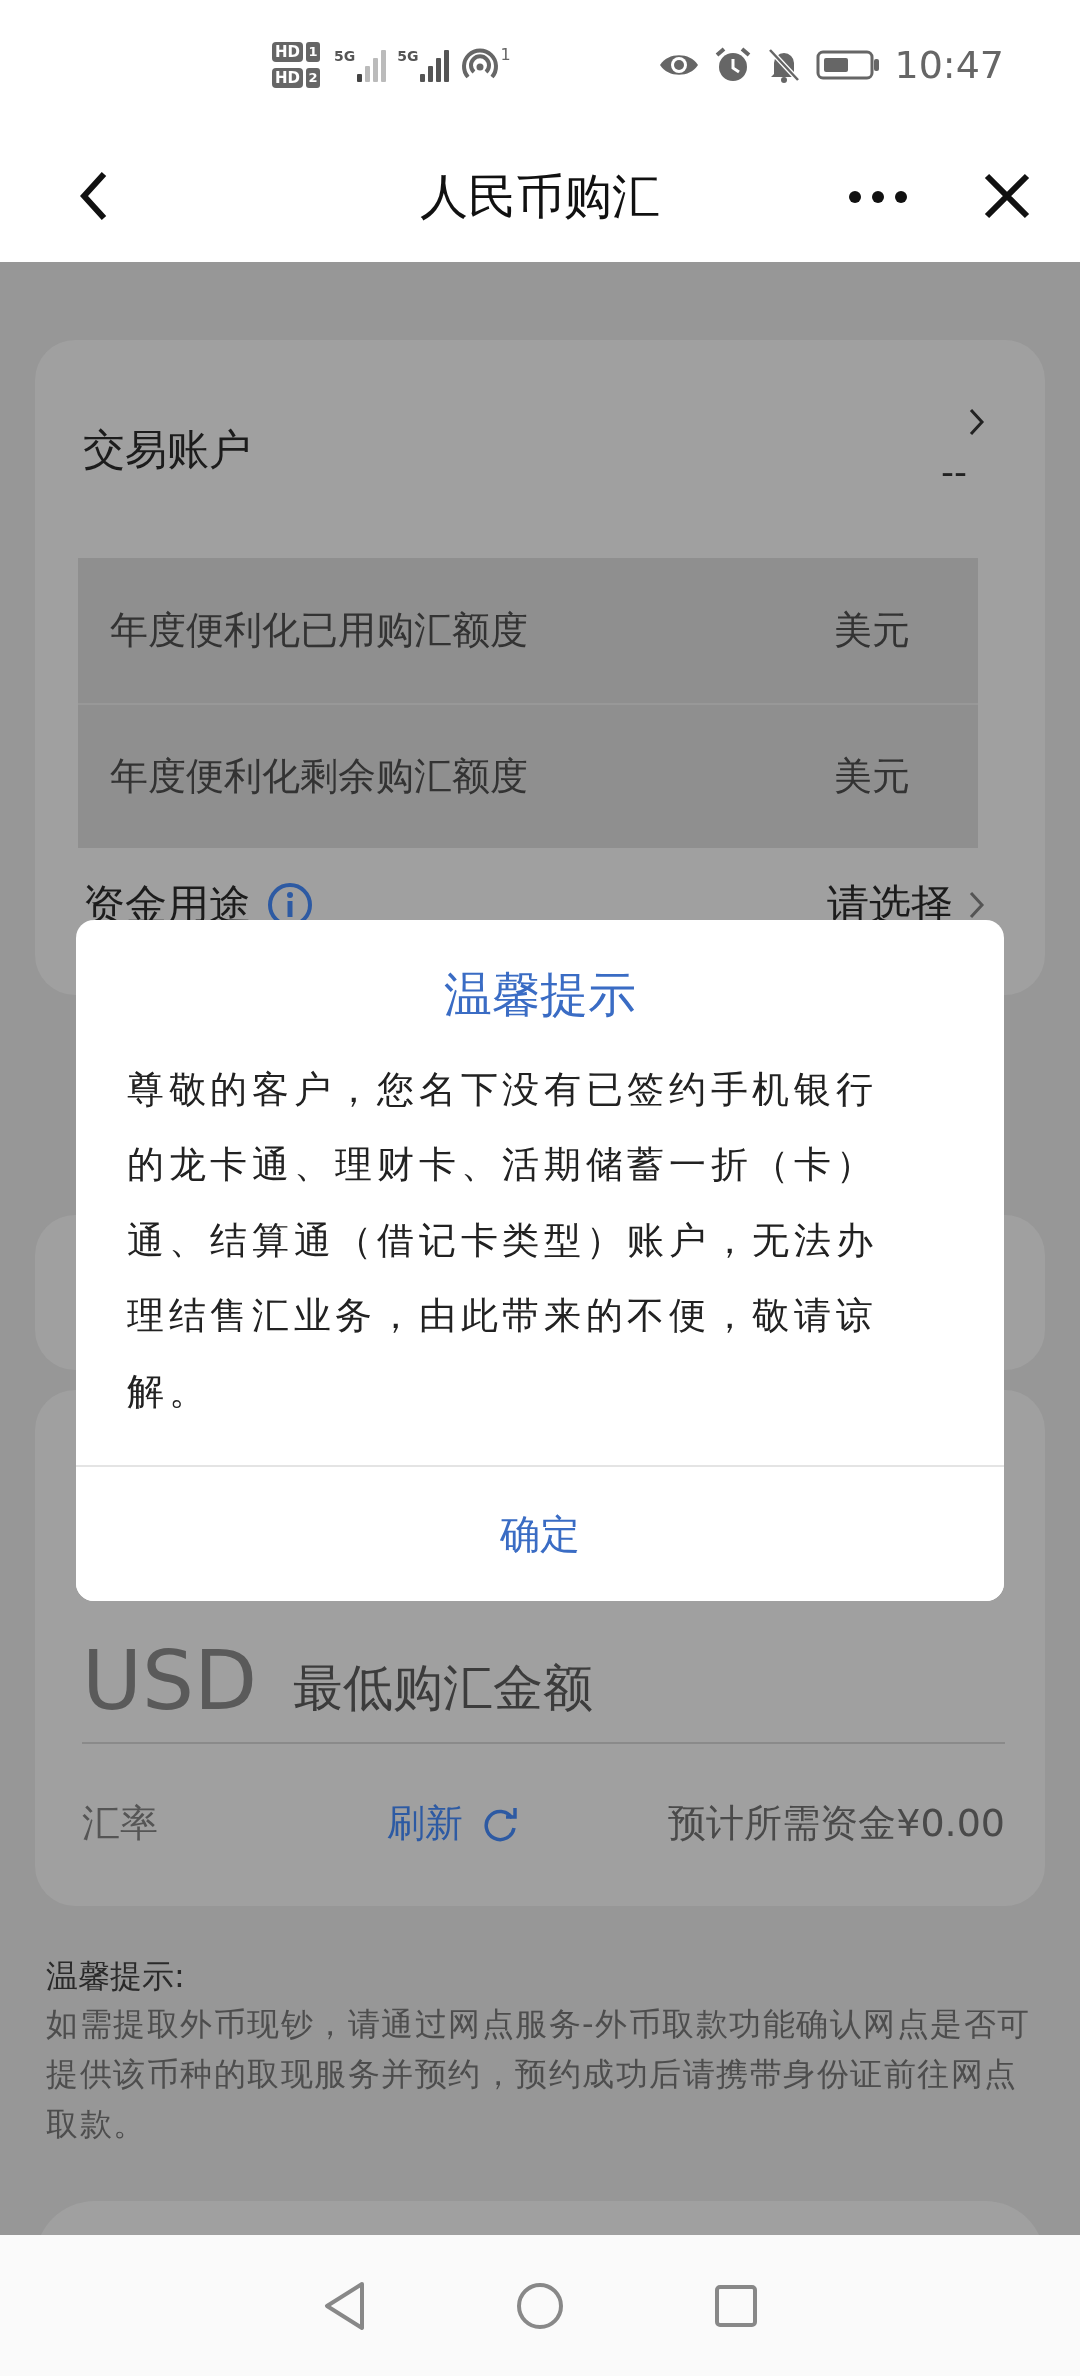  I want to click on sim-slot: 2, so click(313, 78).